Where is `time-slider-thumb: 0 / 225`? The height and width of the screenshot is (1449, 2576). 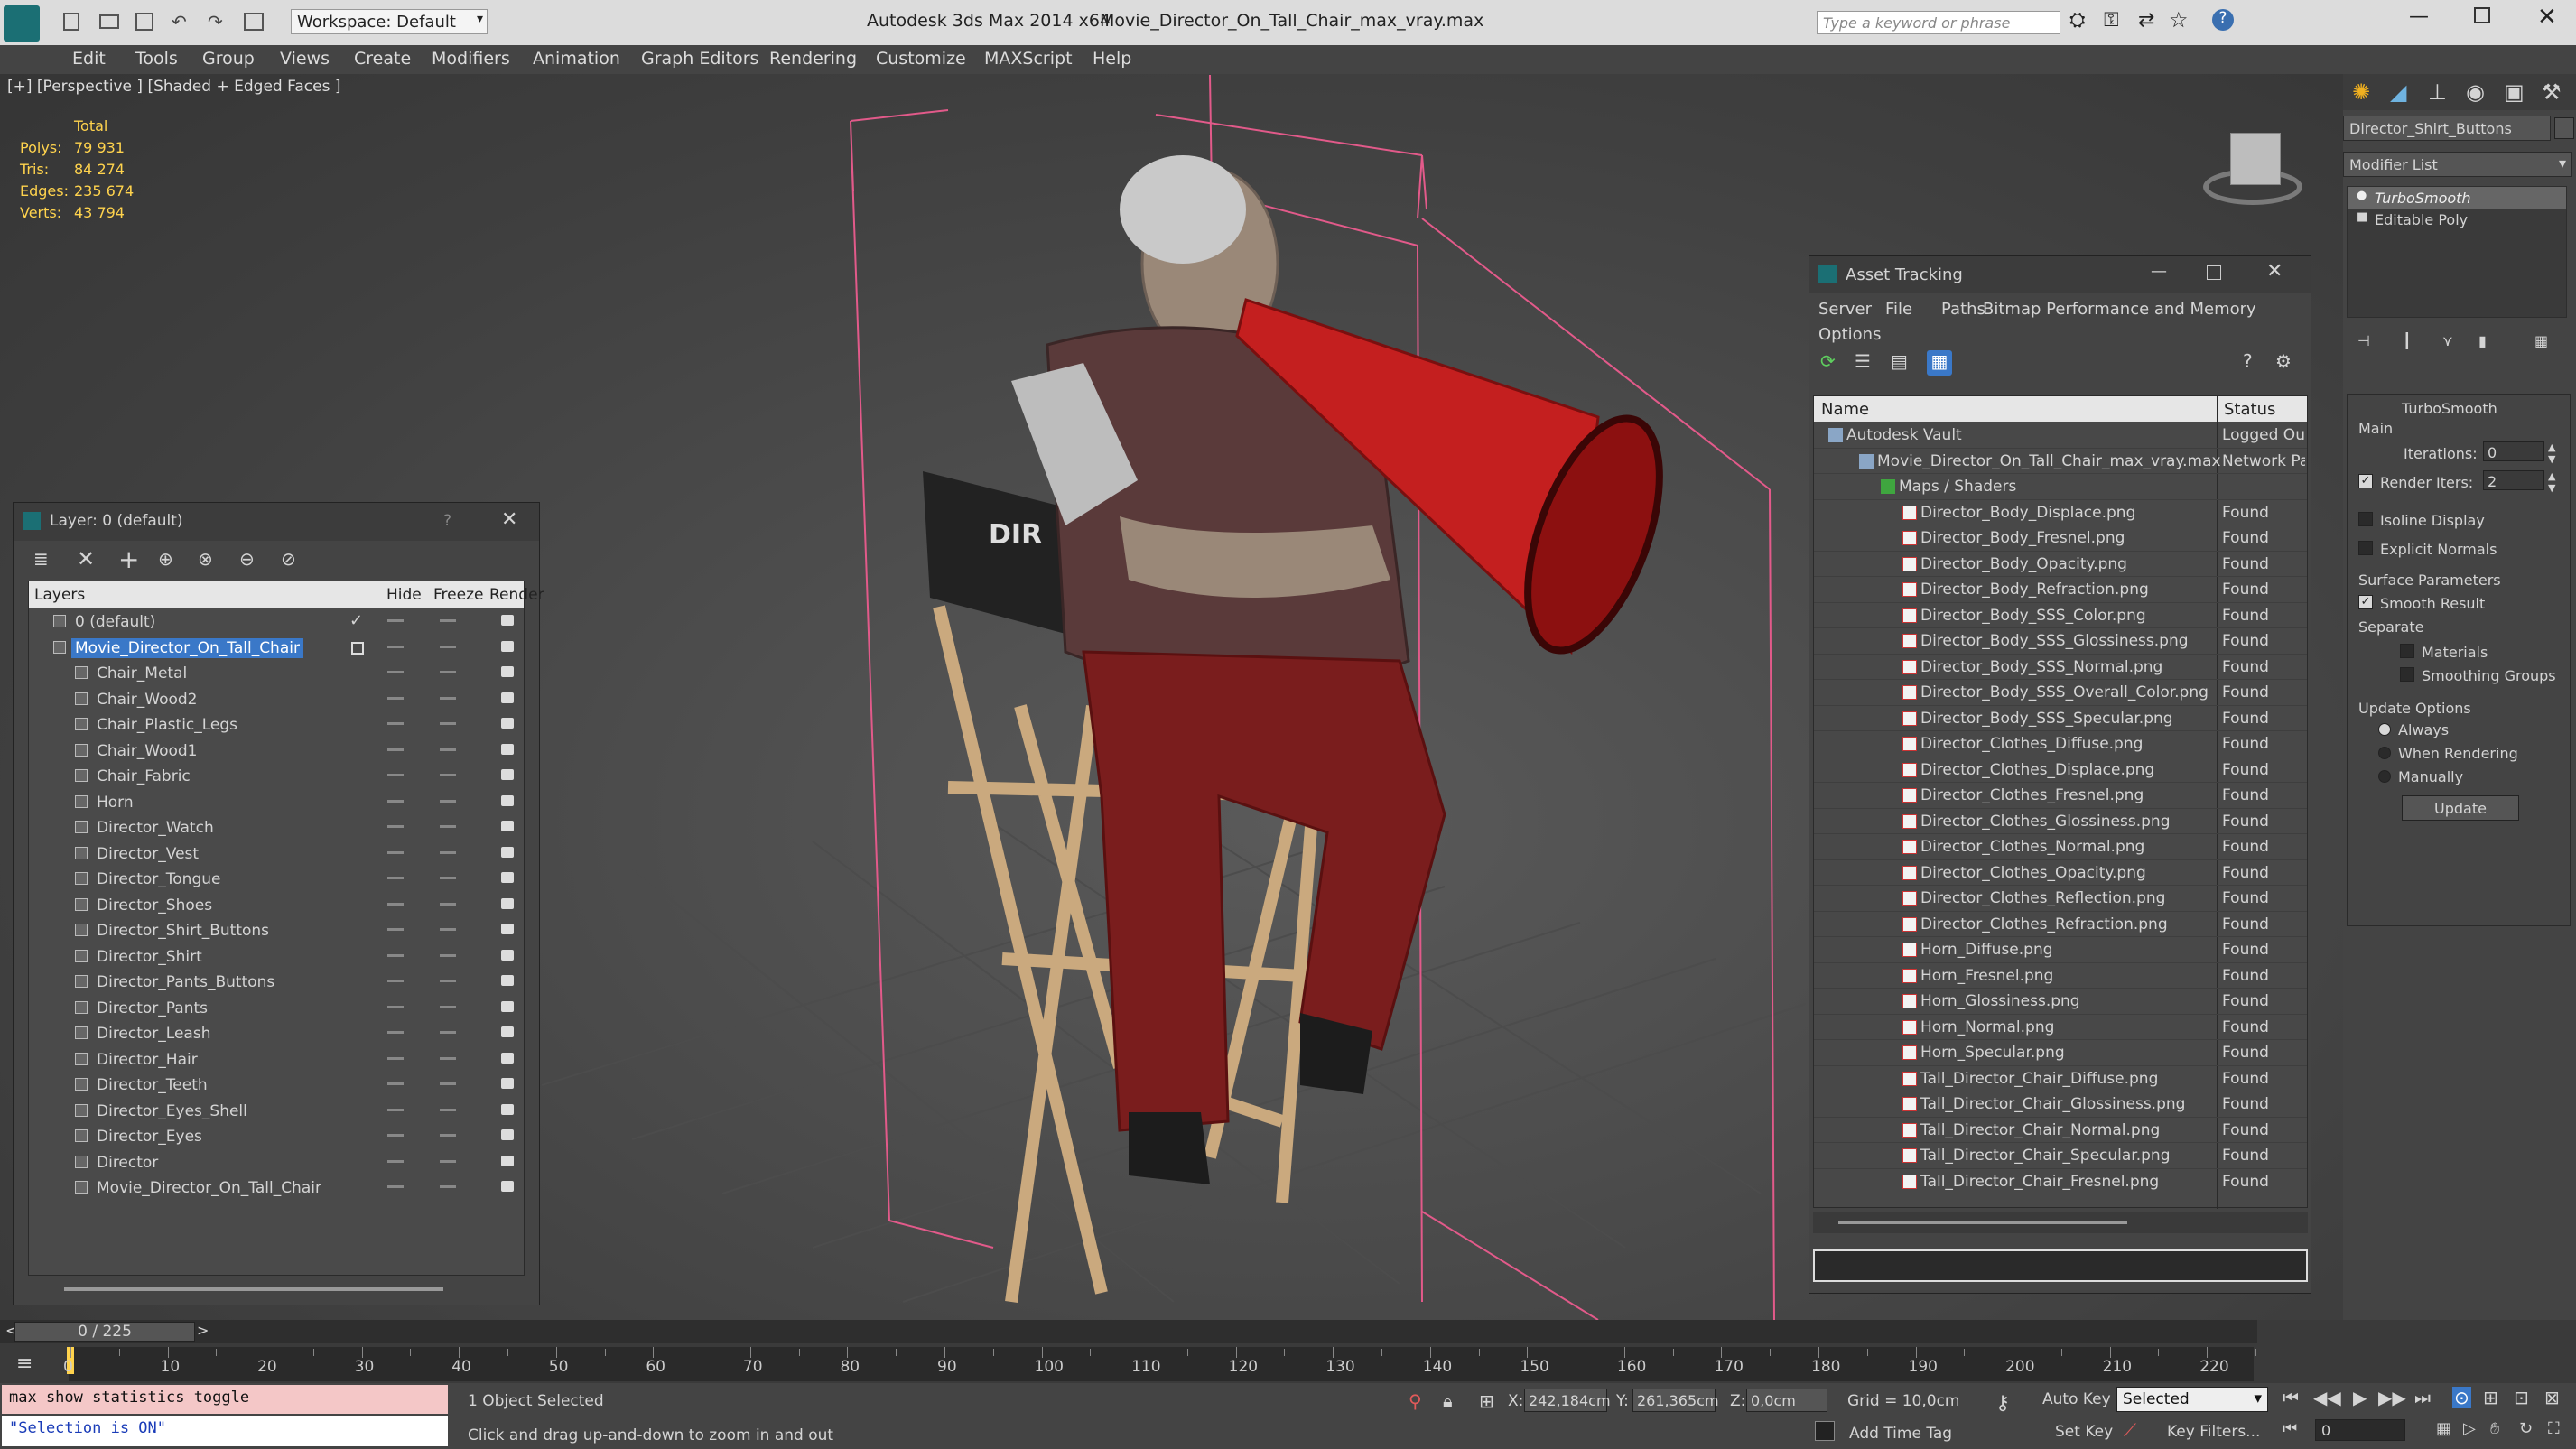 time-slider-thumb: 0 / 225 is located at coordinates (104, 1332).